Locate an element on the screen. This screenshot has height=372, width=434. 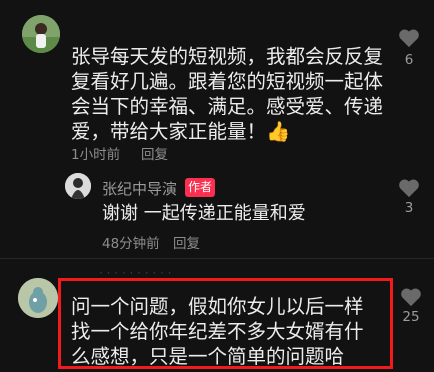
comment-author: 张纪中导演 is located at coordinates (139, 188).